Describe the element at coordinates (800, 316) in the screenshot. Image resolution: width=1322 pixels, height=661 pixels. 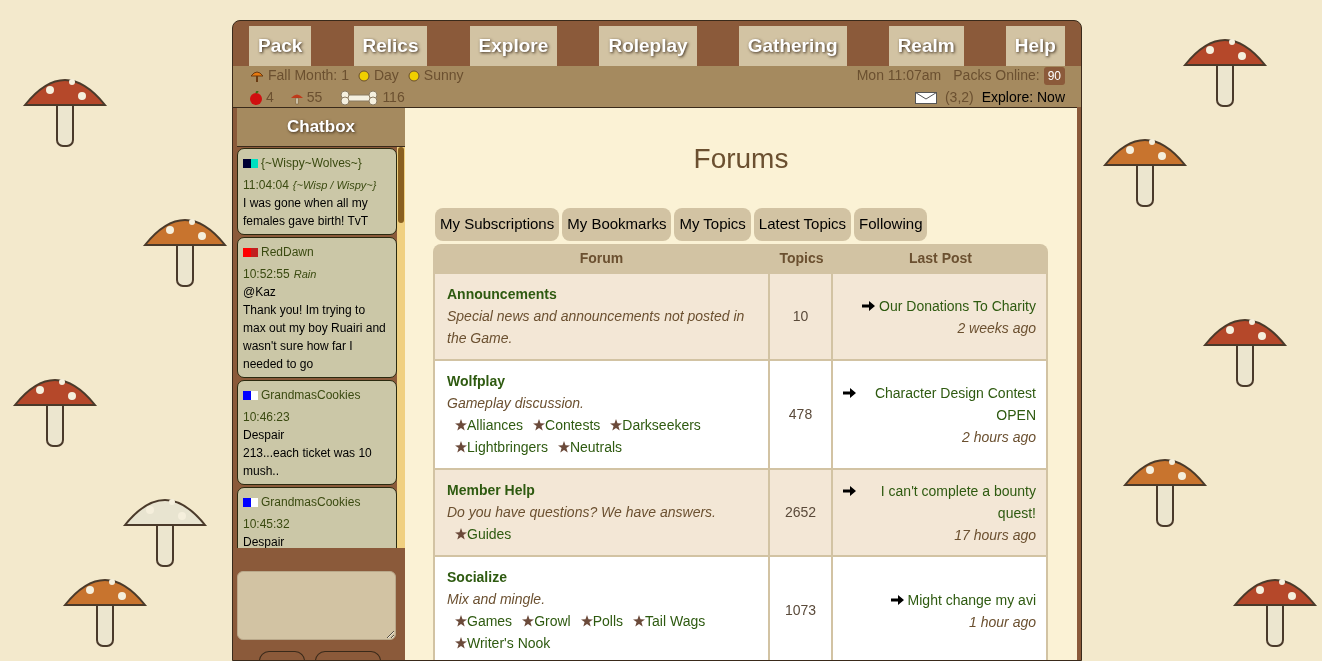
I see `topic-count: 10` at that location.